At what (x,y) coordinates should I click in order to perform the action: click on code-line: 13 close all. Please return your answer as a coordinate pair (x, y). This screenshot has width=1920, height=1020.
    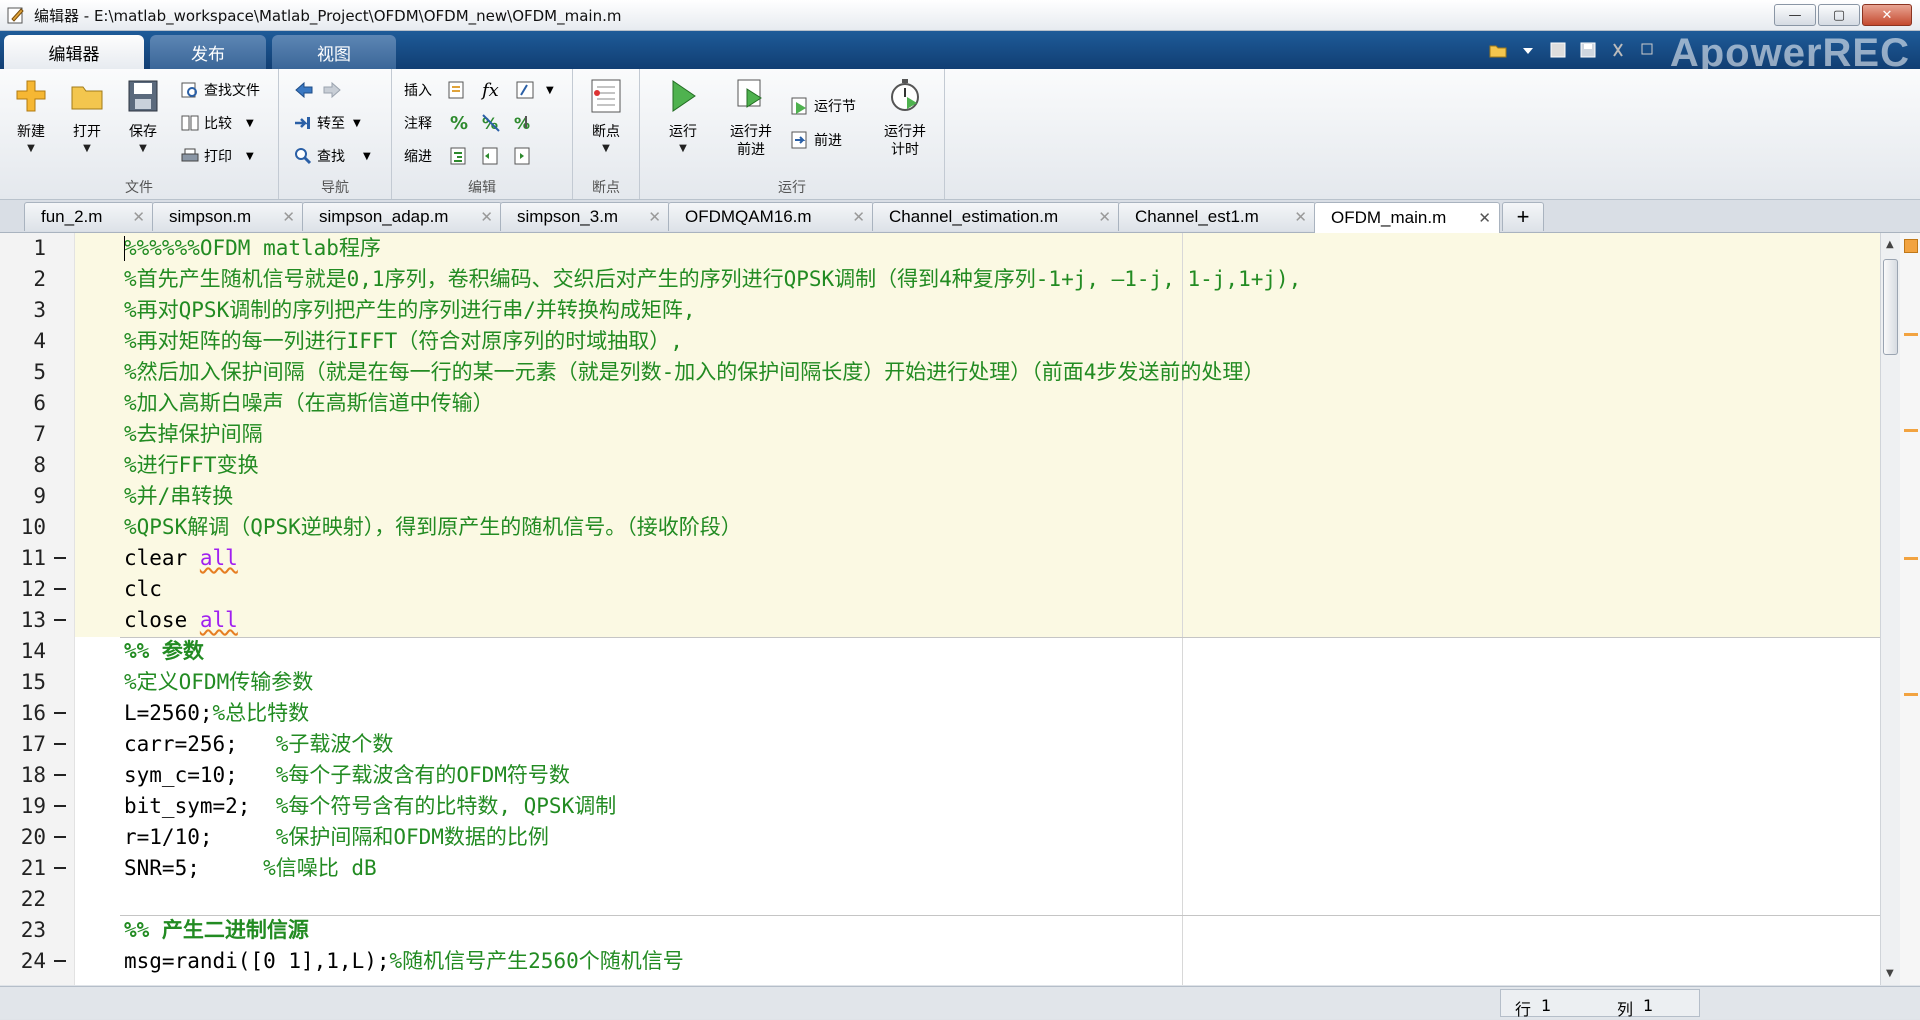
    Looking at the image, I should click on (940, 620).